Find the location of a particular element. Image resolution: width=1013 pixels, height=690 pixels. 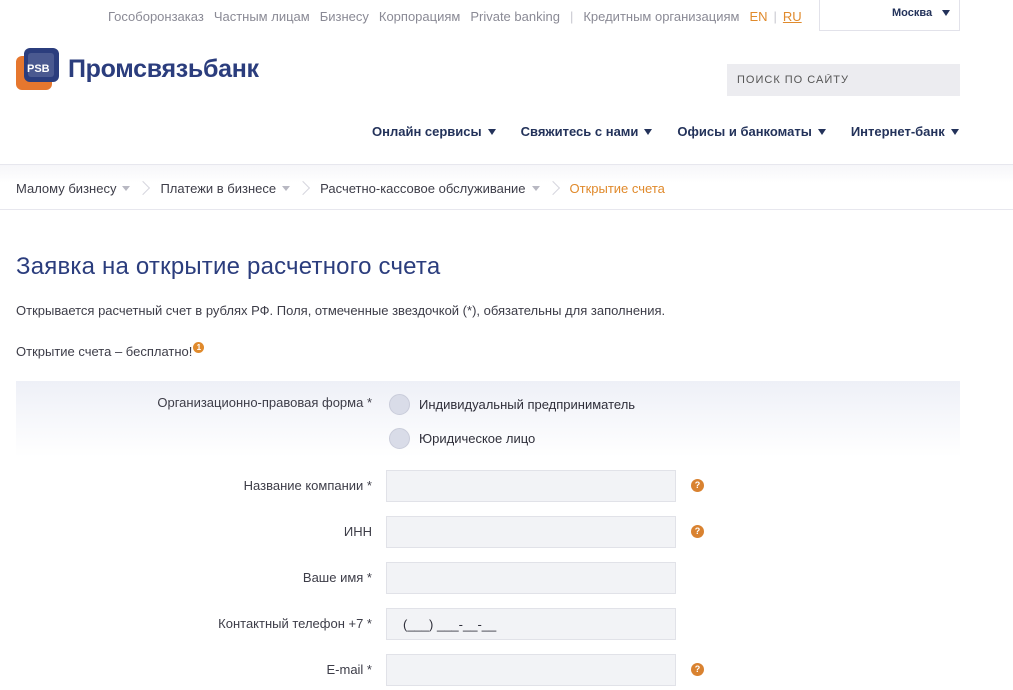

bank-logo: PSB Промсвязьбанк is located at coordinates (137, 69).